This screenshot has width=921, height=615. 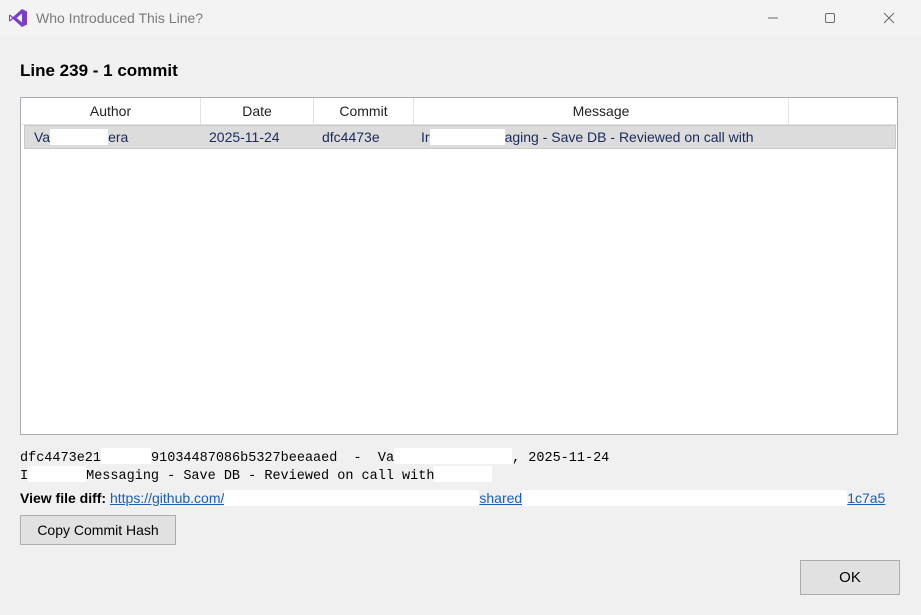 What do you see at coordinates (63, 498) in the screenshot?
I see `diff-label: View file diff:` at bounding box center [63, 498].